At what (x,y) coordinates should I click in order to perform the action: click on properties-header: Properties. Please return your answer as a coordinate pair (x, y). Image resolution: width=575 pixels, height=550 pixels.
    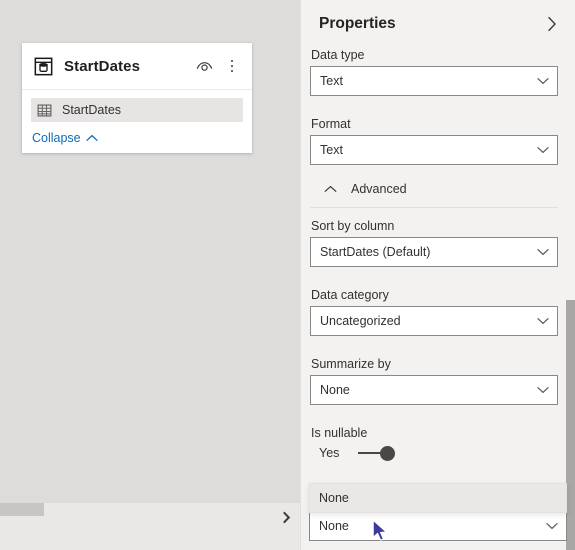
    Looking at the image, I should click on (438, 24).